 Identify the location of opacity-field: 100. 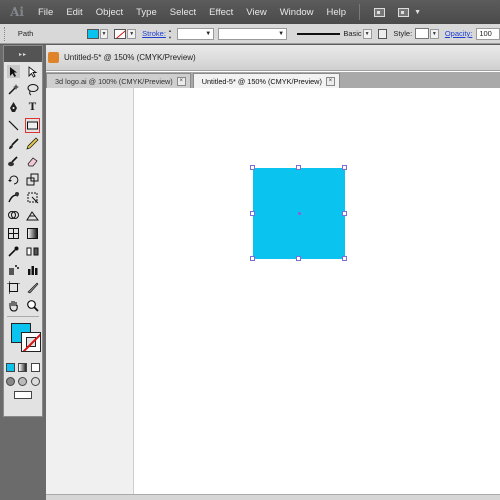
(488, 33).